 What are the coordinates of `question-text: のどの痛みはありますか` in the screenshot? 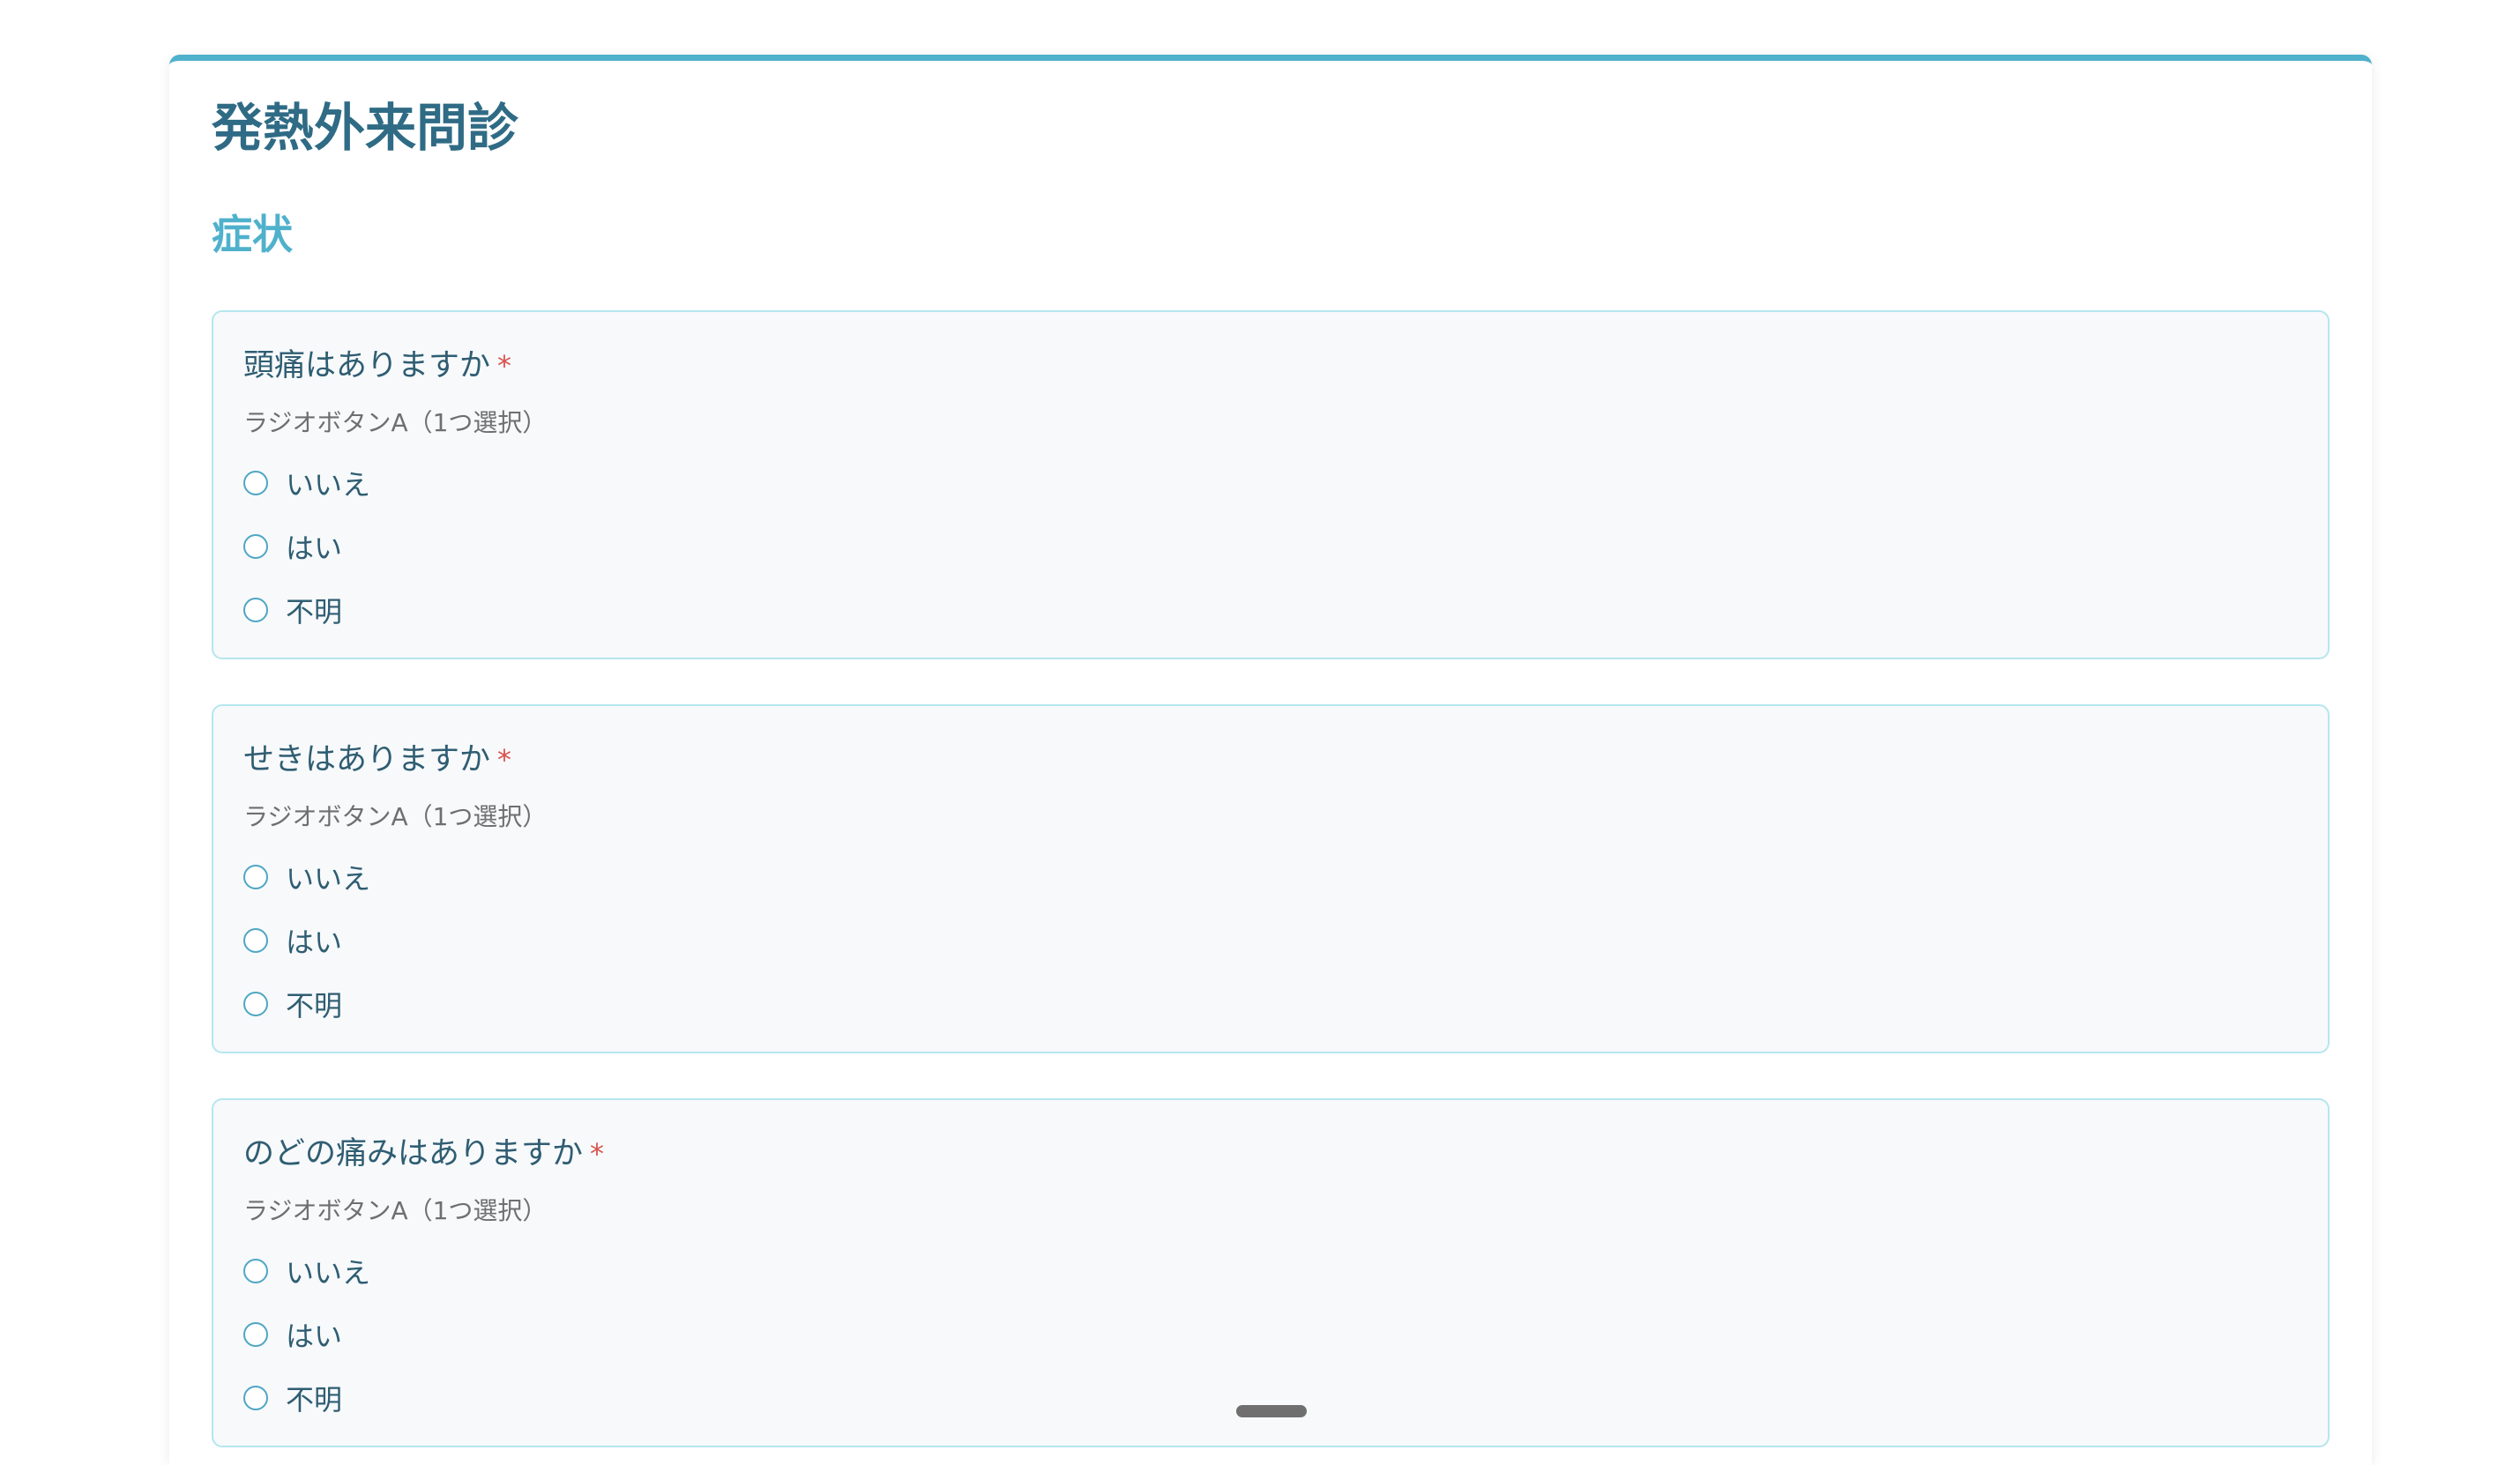 It's located at (413, 1153).